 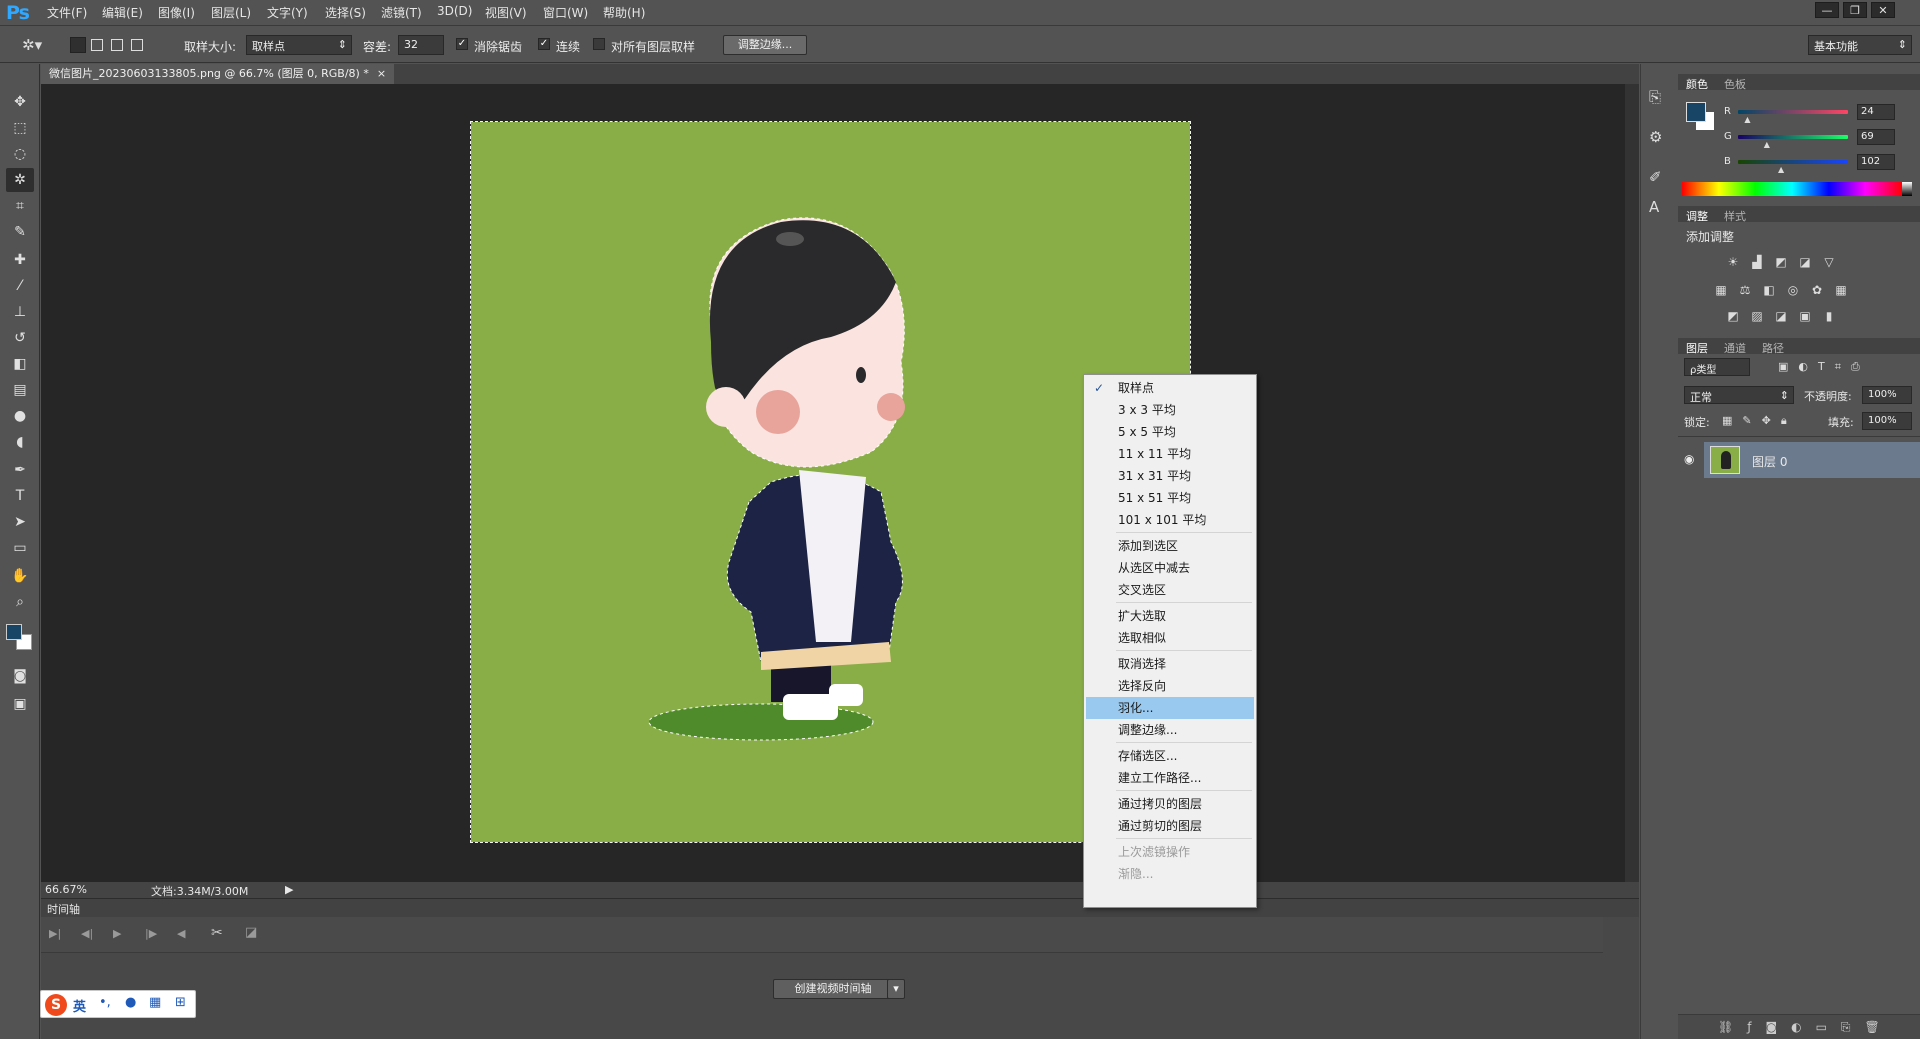 I want to click on menu-help: 帮助(H), so click(x=624, y=12).